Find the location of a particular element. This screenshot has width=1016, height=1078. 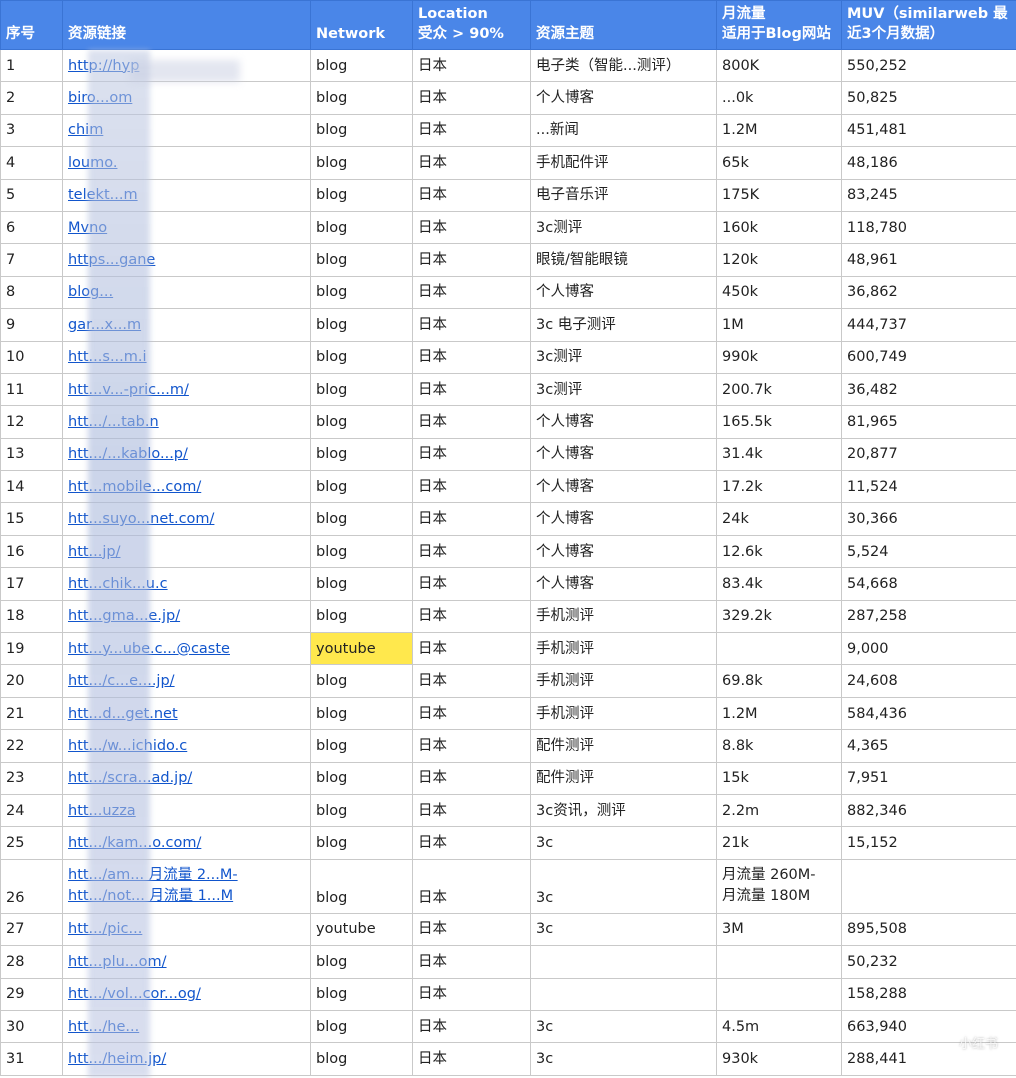

traffic-cell: 990k is located at coordinates (779, 357).